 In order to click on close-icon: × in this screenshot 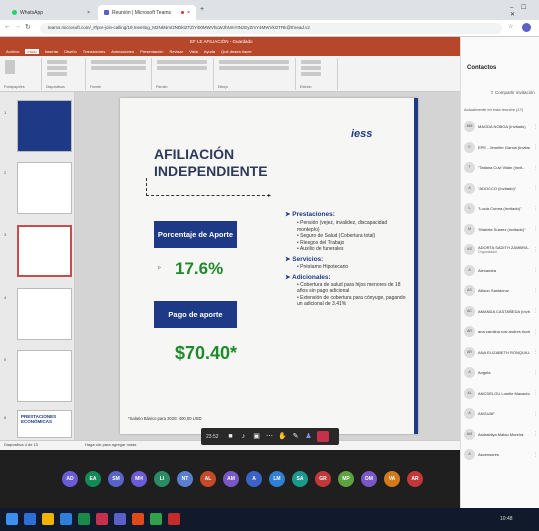, I will do `click(88, 13)`.